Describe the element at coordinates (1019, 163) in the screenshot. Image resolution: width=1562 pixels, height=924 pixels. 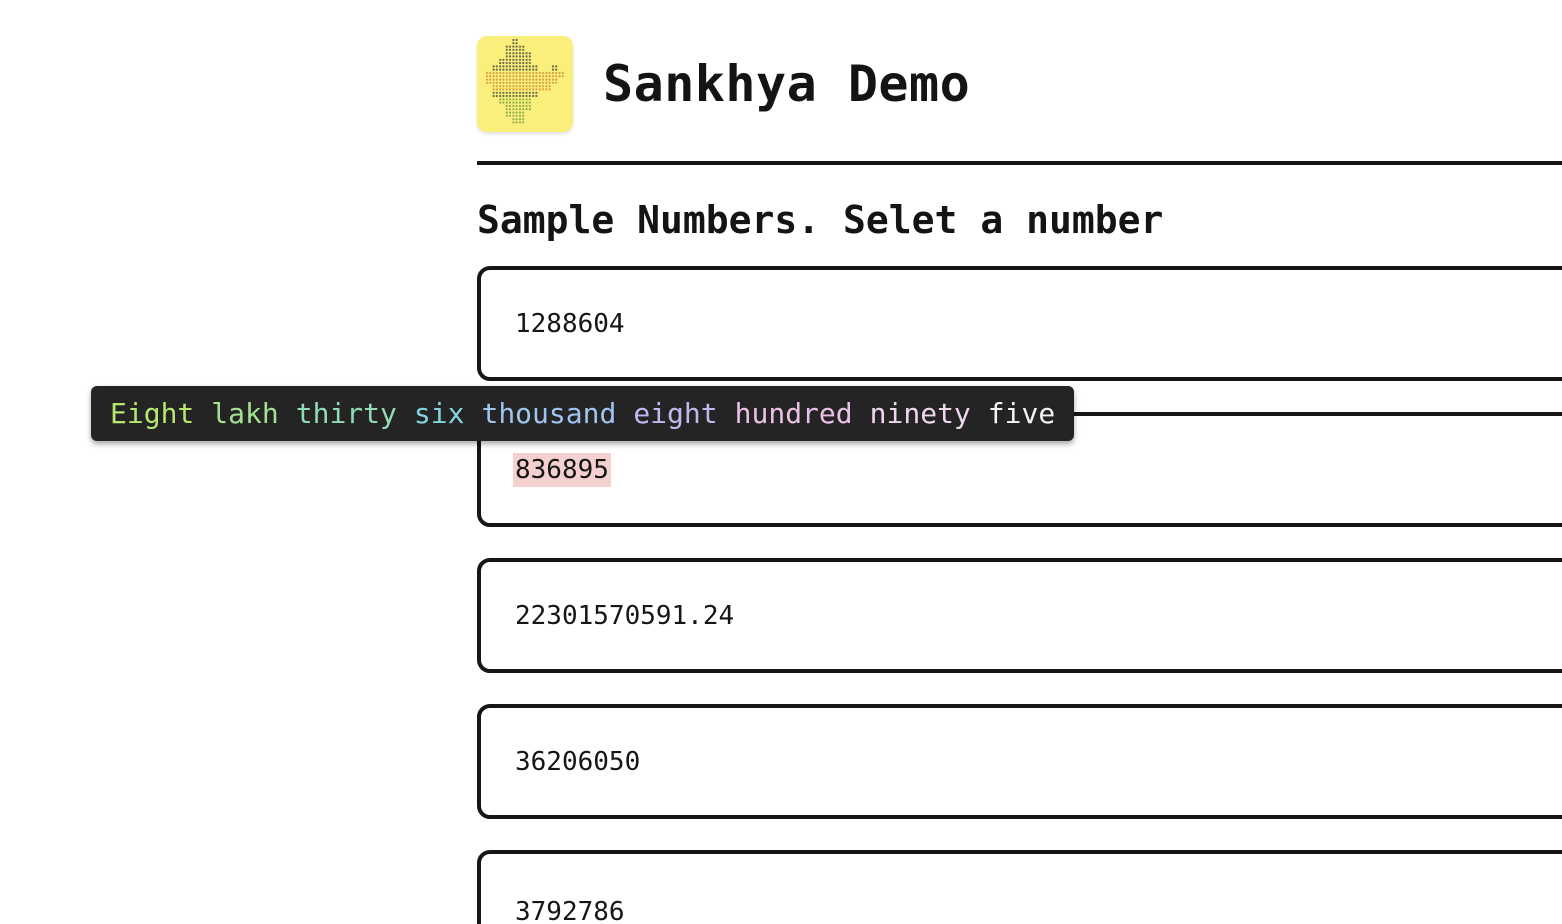
I see `divider` at that location.